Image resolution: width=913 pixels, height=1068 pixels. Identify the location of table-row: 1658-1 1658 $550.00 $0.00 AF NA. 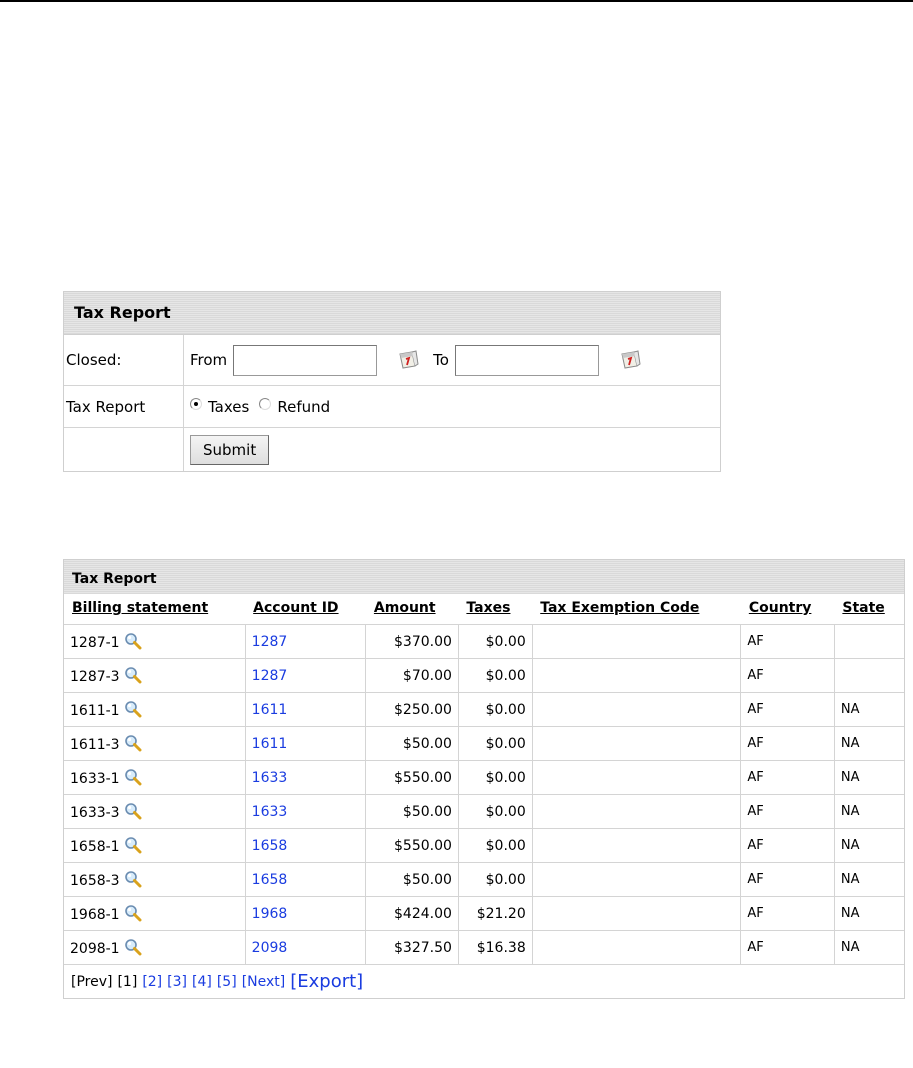
(484, 845).